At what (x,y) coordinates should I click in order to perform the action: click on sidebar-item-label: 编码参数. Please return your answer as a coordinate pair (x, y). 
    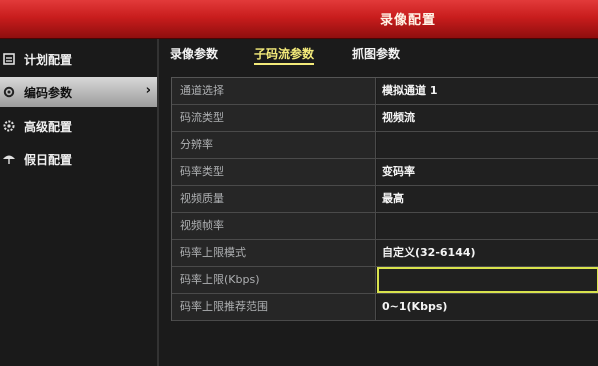
    Looking at the image, I should click on (48, 93).